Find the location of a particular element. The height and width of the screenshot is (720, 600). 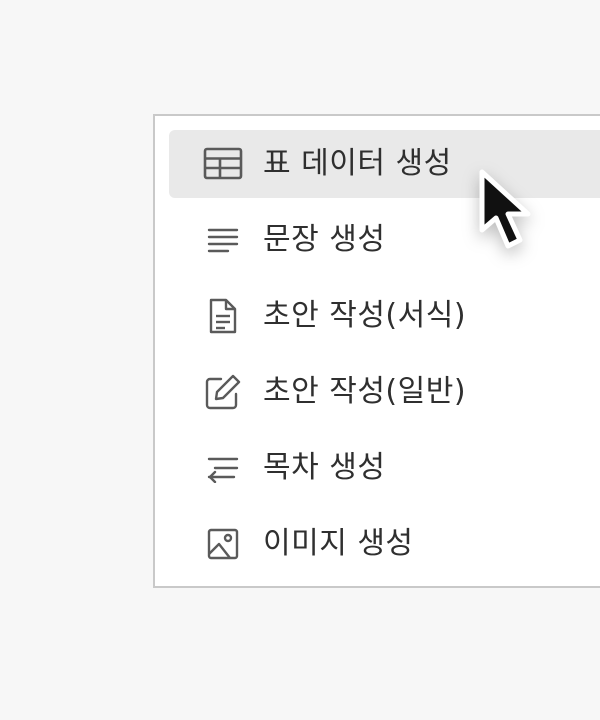

lines-icon is located at coordinates (223, 240).